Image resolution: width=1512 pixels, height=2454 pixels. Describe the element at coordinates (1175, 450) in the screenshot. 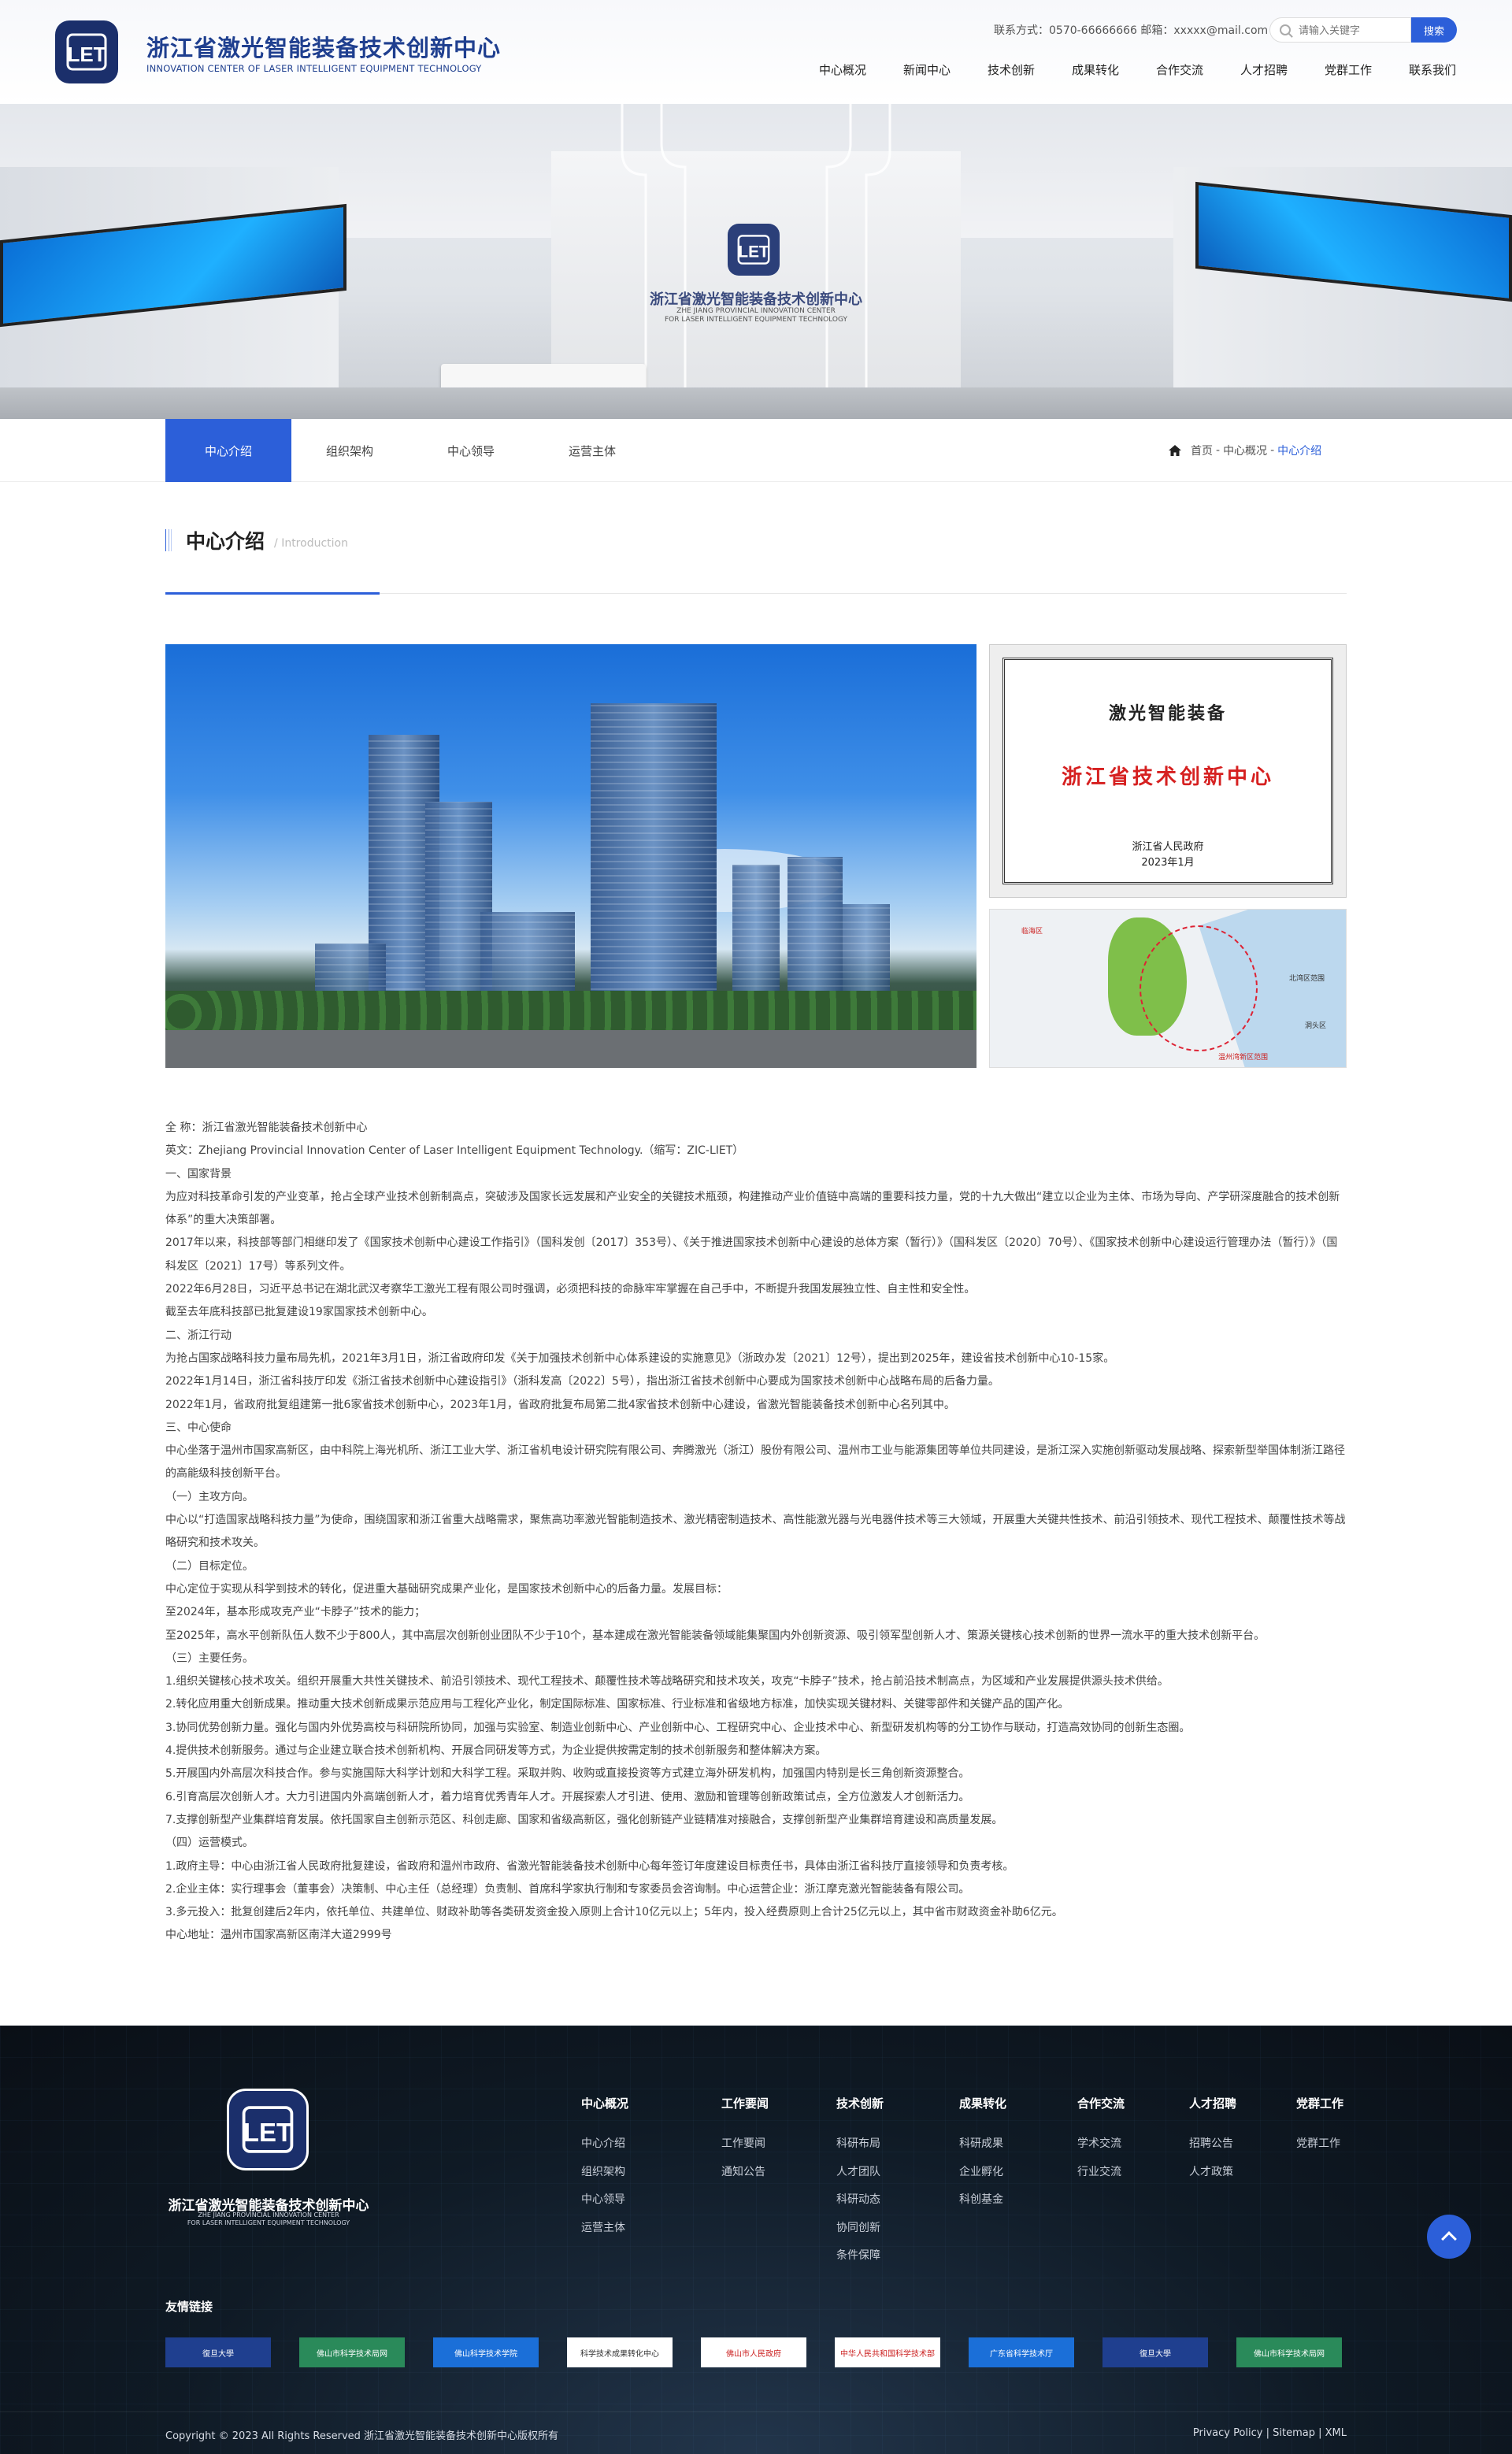

I see `home-icon` at that location.